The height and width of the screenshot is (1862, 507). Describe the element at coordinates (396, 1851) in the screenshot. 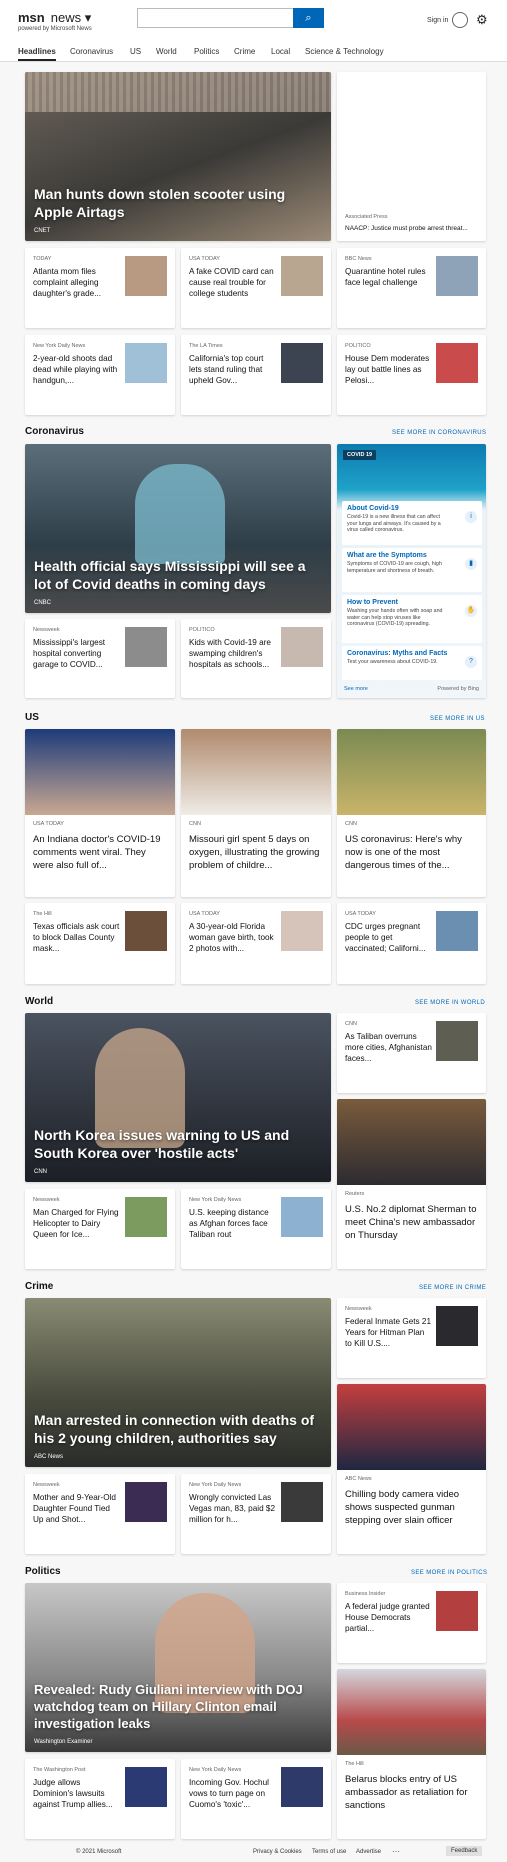

I see `more-icon: ···` at that location.